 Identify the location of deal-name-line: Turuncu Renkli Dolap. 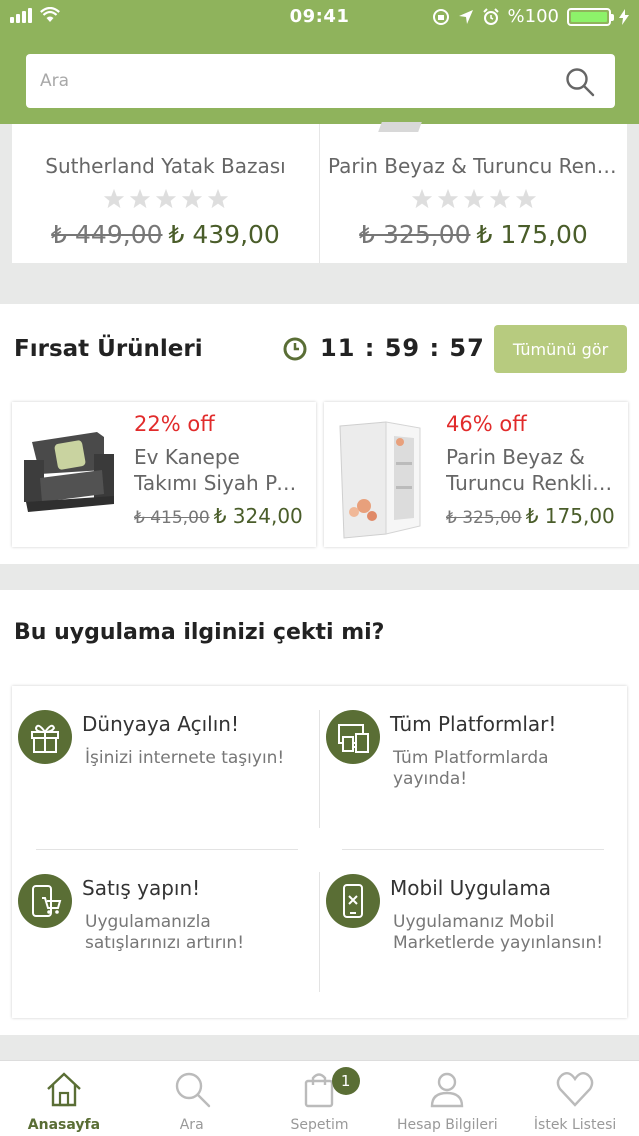
(532, 483).